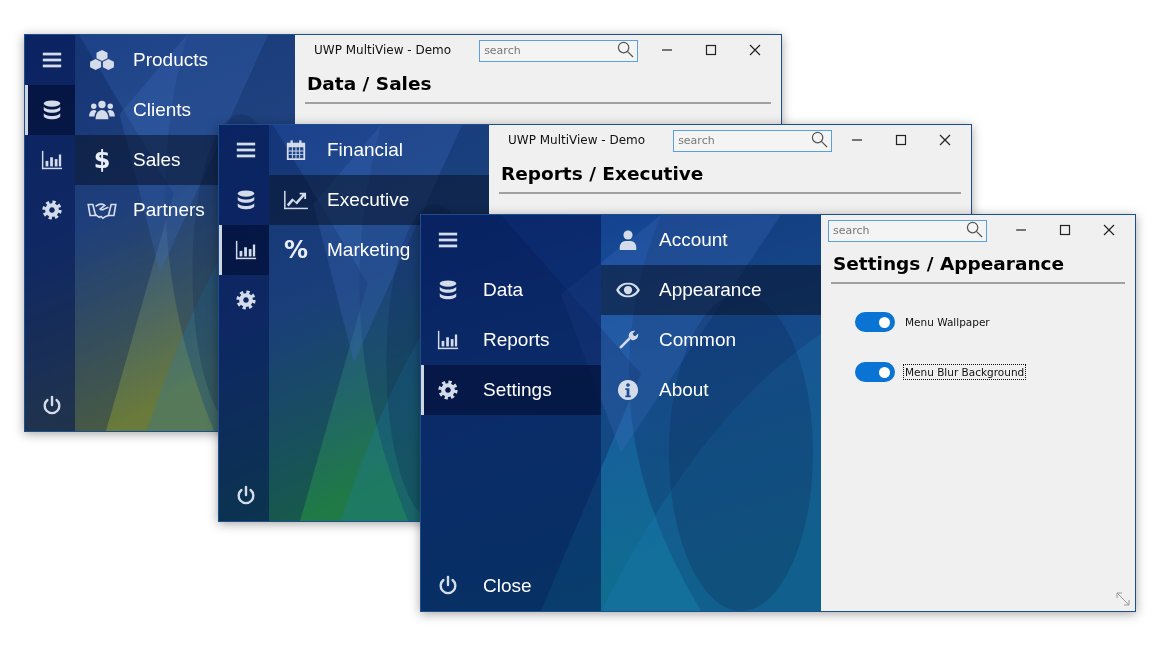 The image size is (1176, 658). What do you see at coordinates (949, 263) in the screenshot?
I see `page-heading: Settings / Appearance` at bounding box center [949, 263].